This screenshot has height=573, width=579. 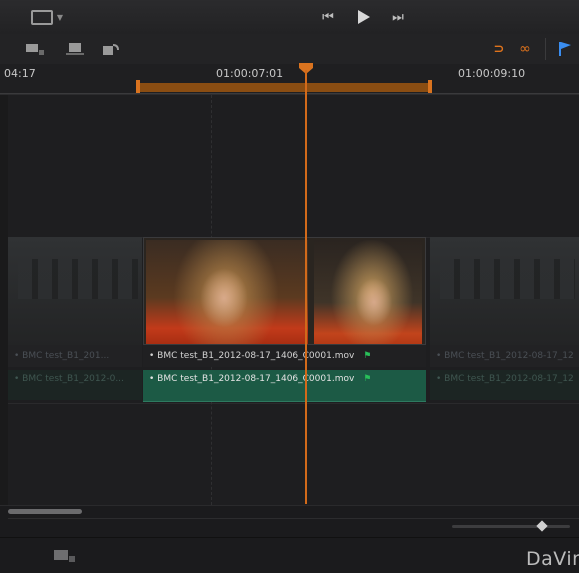 I want to click on flag-button, so click(x=565, y=49).